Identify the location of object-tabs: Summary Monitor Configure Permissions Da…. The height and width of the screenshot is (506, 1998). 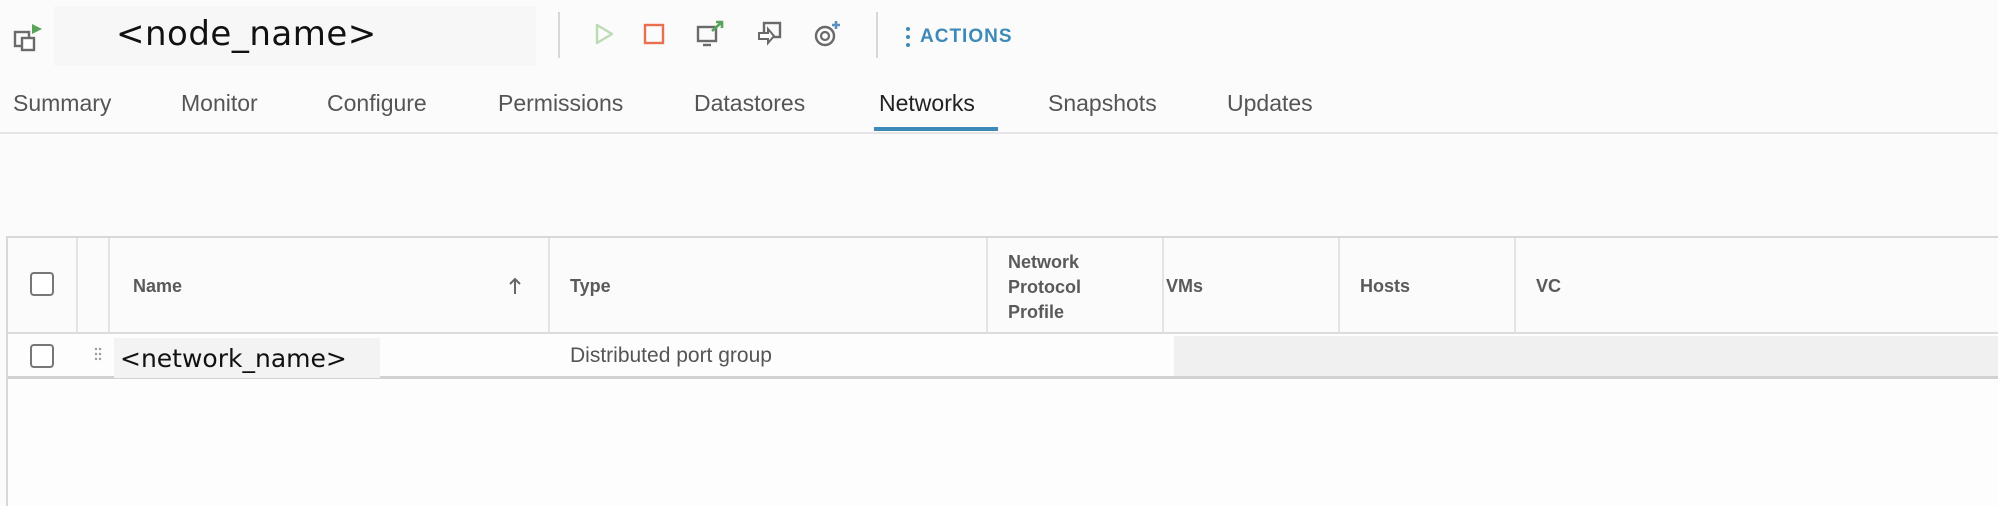
(999, 104).